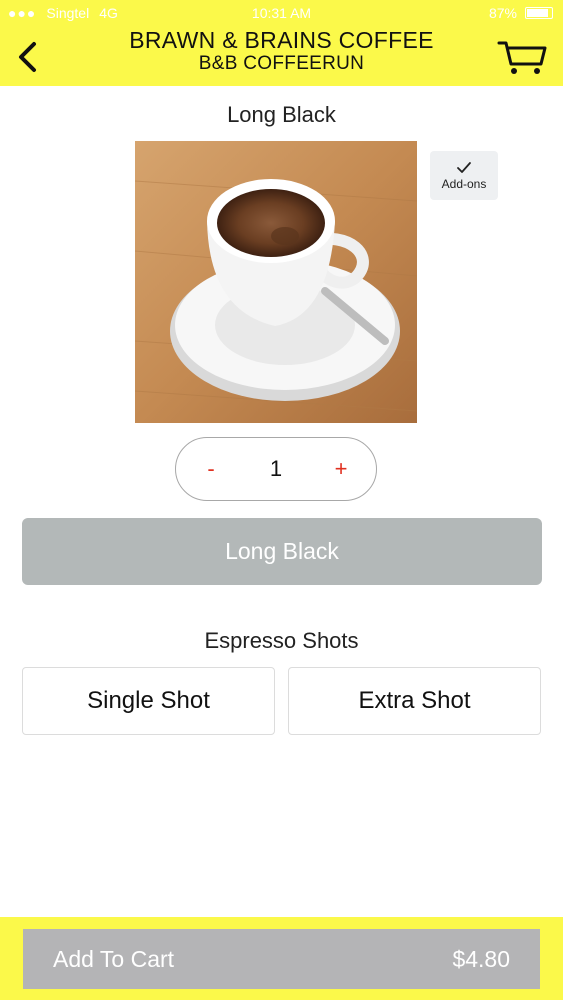 The image size is (563, 1000). I want to click on quantity-decrease-button: -, so click(211, 468).